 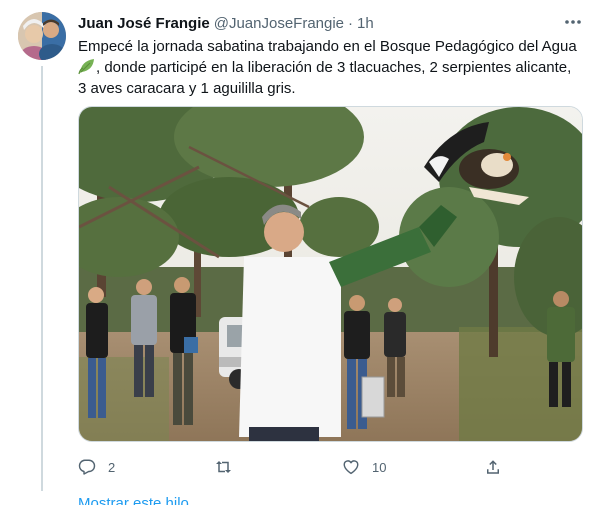 I want to click on reply-button: 2, so click(x=96, y=467).